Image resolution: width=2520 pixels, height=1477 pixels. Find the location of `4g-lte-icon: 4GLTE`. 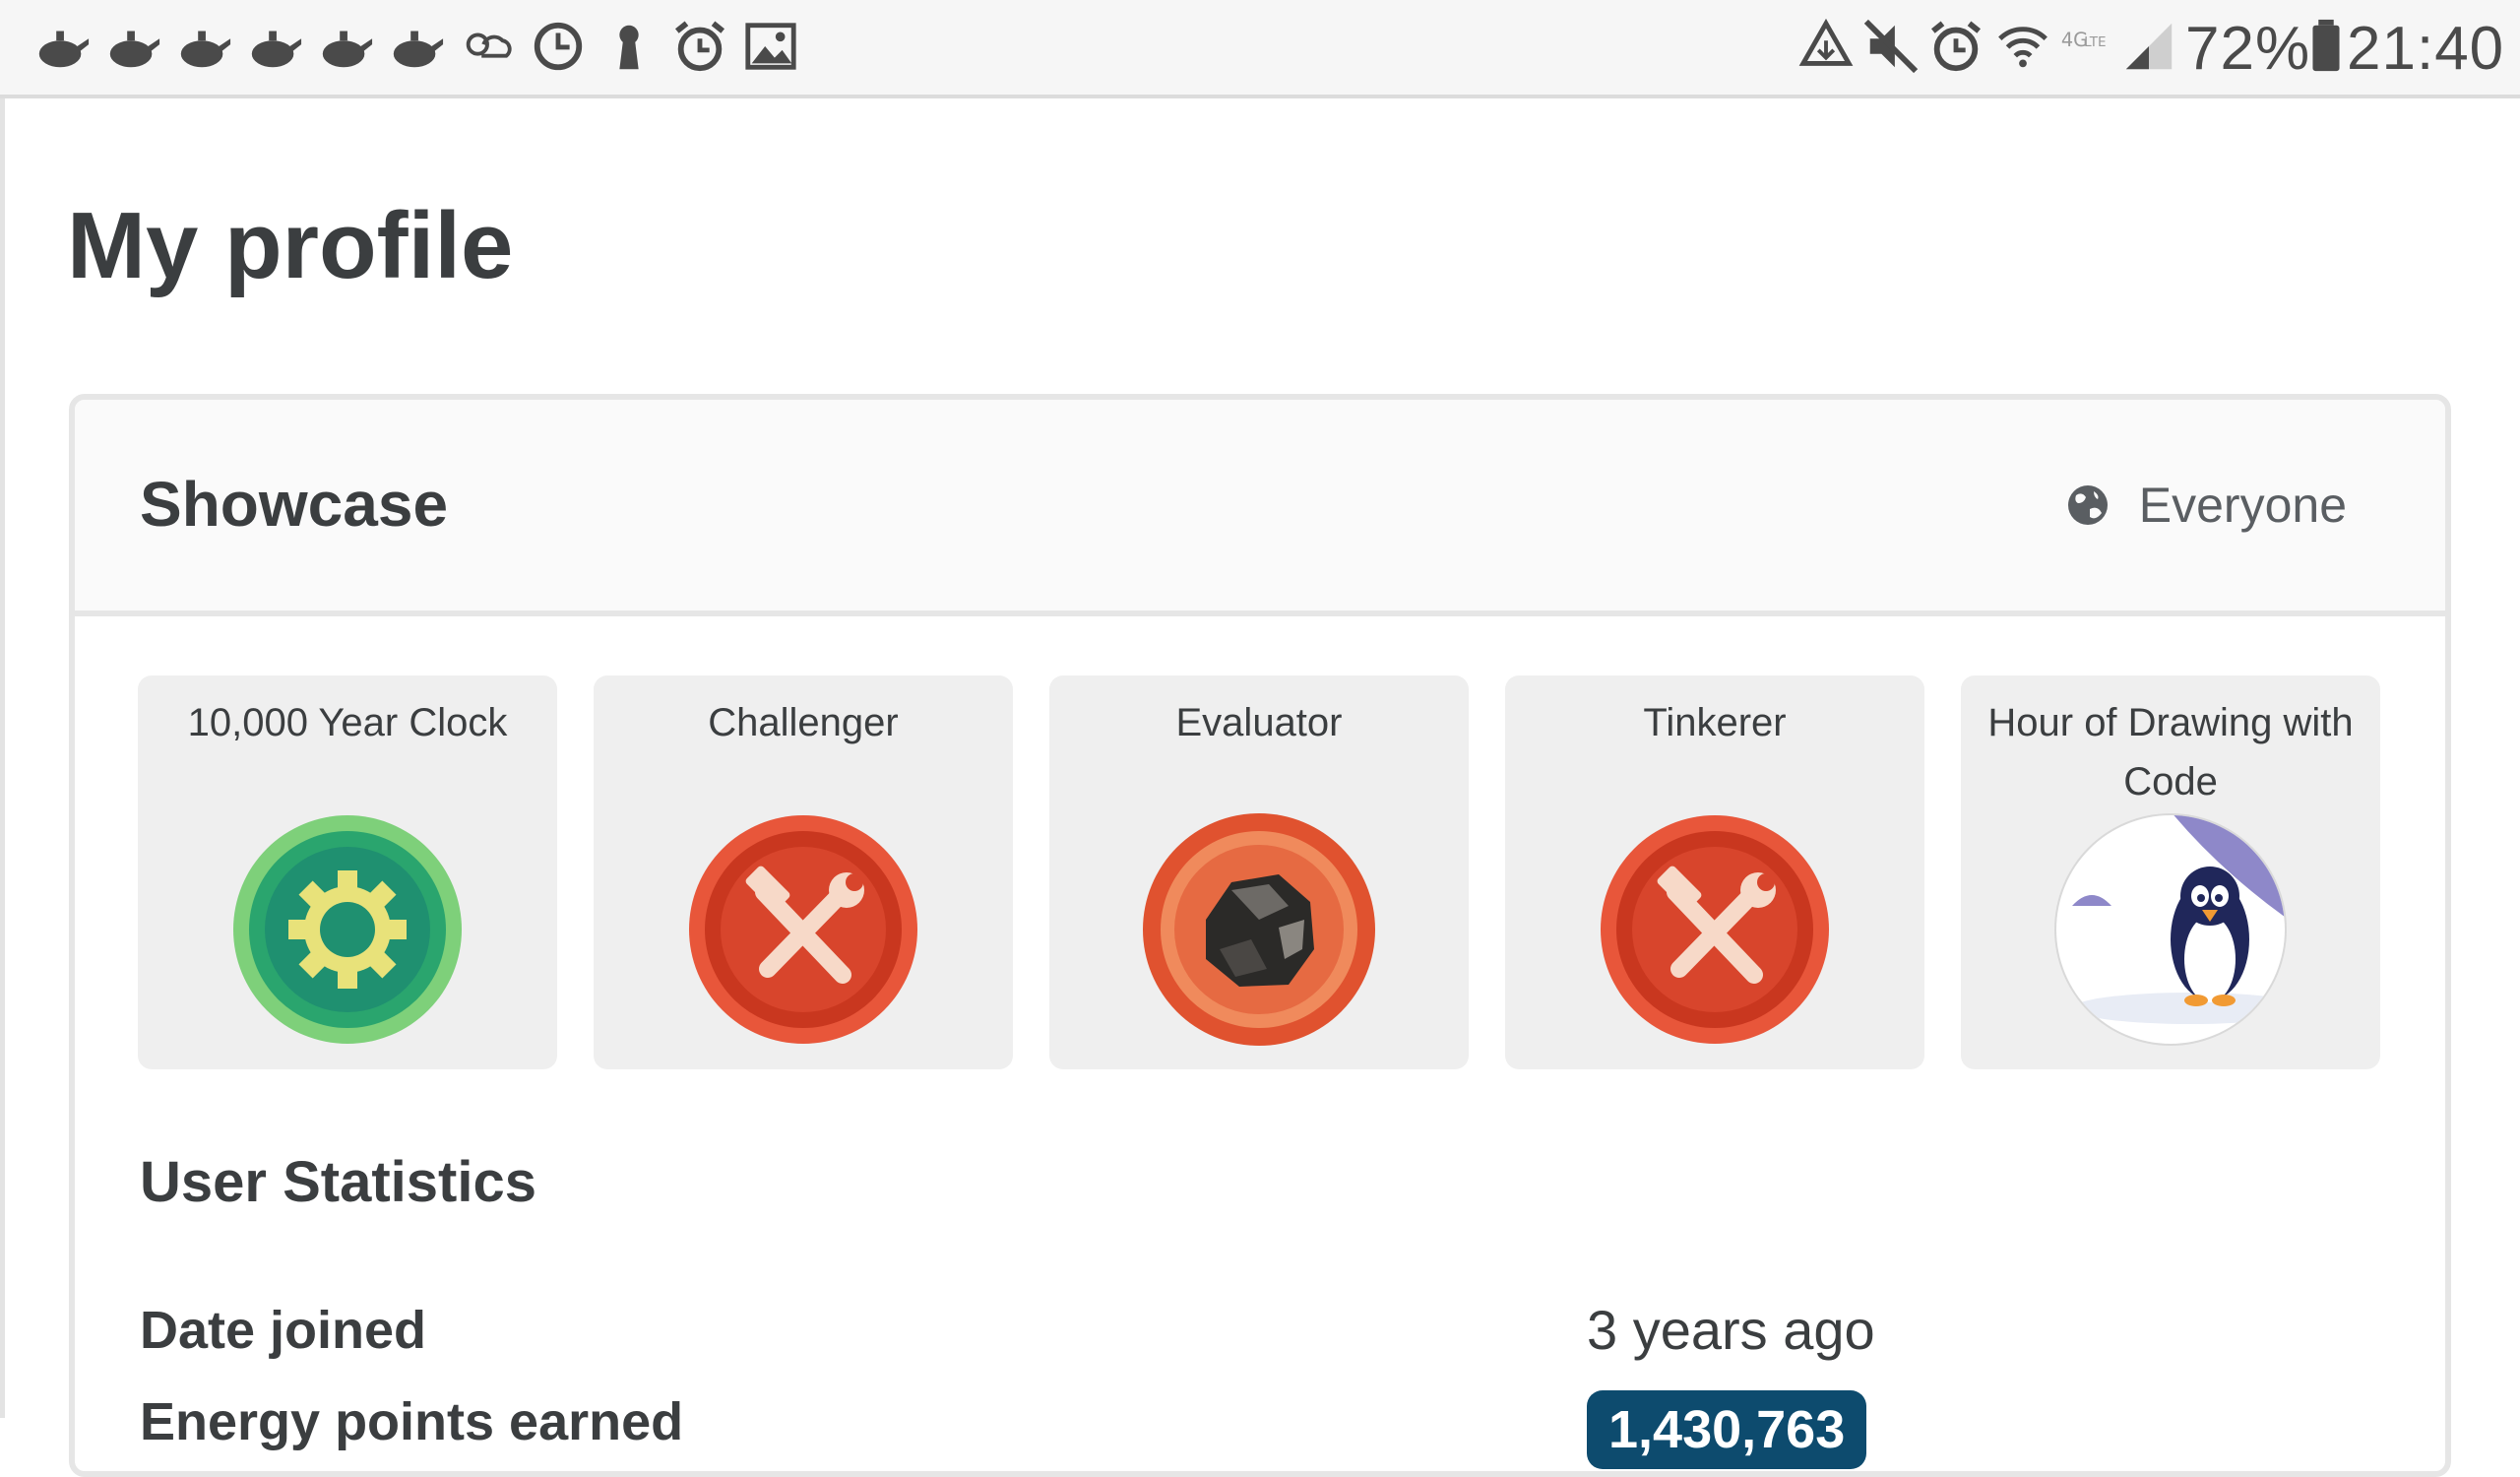

4g-lte-icon: 4GLTE is located at coordinates (2084, 40).